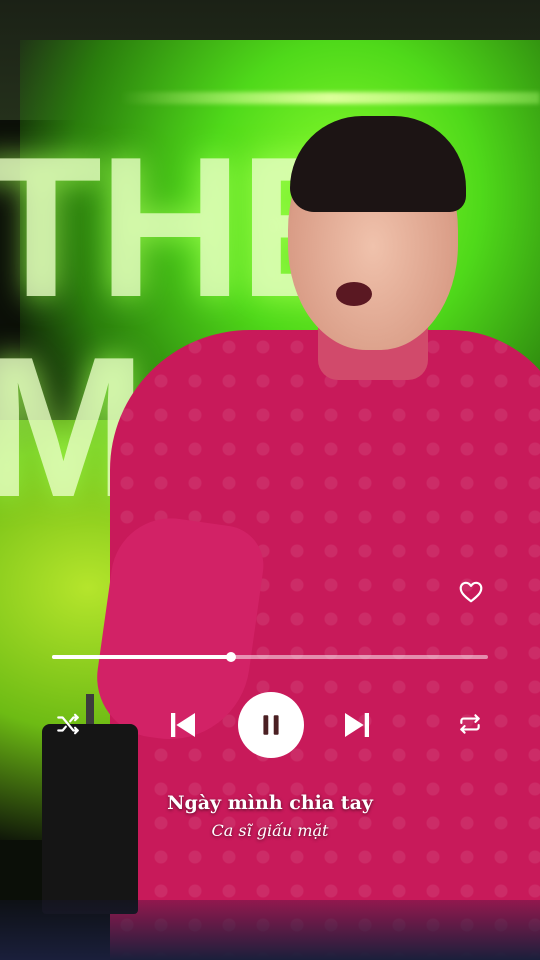  What do you see at coordinates (471, 592) in the screenshot?
I see `heart-icon` at bounding box center [471, 592].